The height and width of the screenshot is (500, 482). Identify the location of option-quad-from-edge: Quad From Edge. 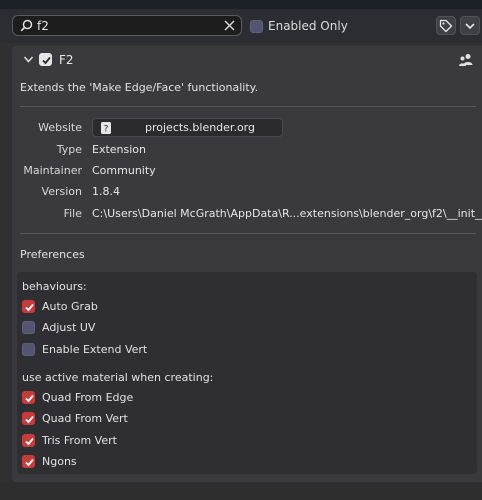
(77, 397).